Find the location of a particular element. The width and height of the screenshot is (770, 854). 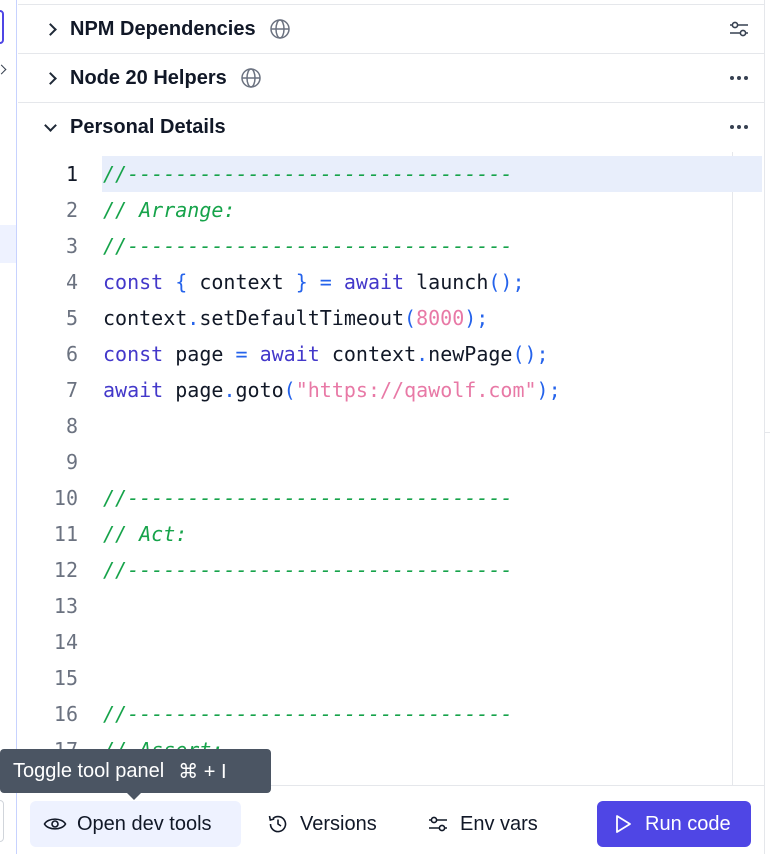

code-line: 4 const { context } = await launch(); is located at coordinates (391, 282).